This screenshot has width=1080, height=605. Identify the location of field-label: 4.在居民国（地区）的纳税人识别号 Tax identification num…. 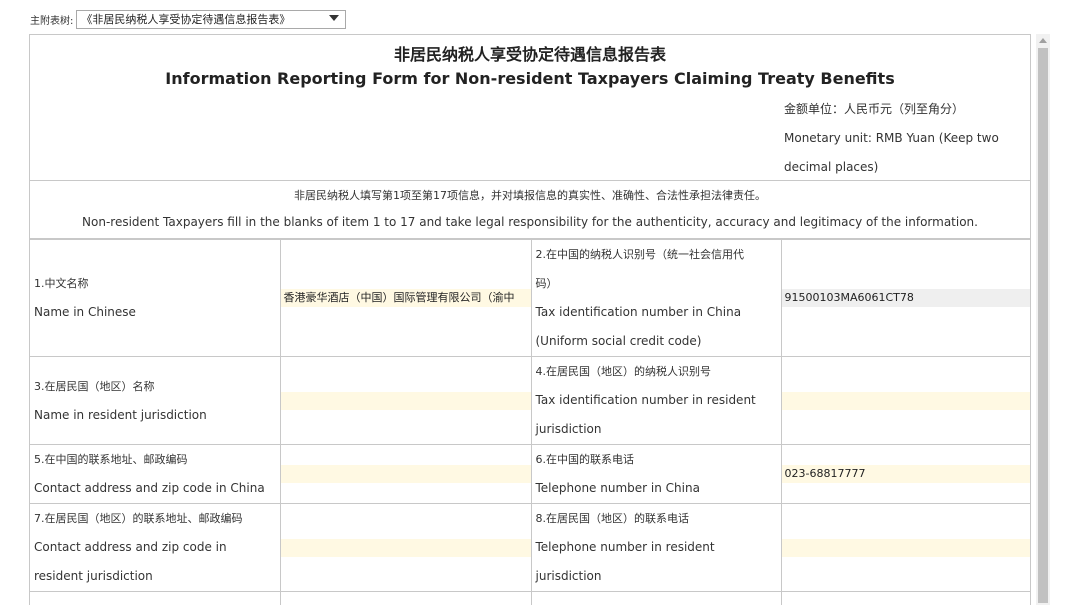
(656, 400).